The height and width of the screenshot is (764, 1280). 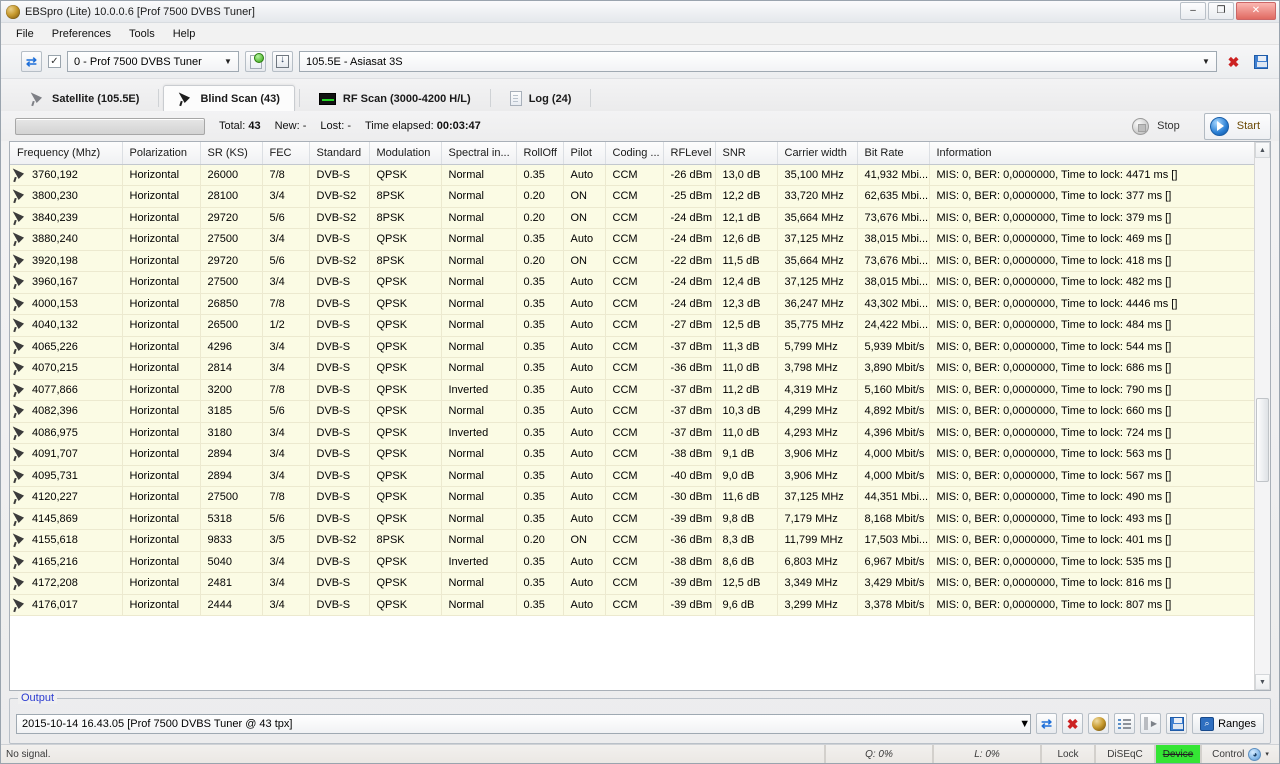 I want to click on menu-preferences: Preferences, so click(x=81, y=34).